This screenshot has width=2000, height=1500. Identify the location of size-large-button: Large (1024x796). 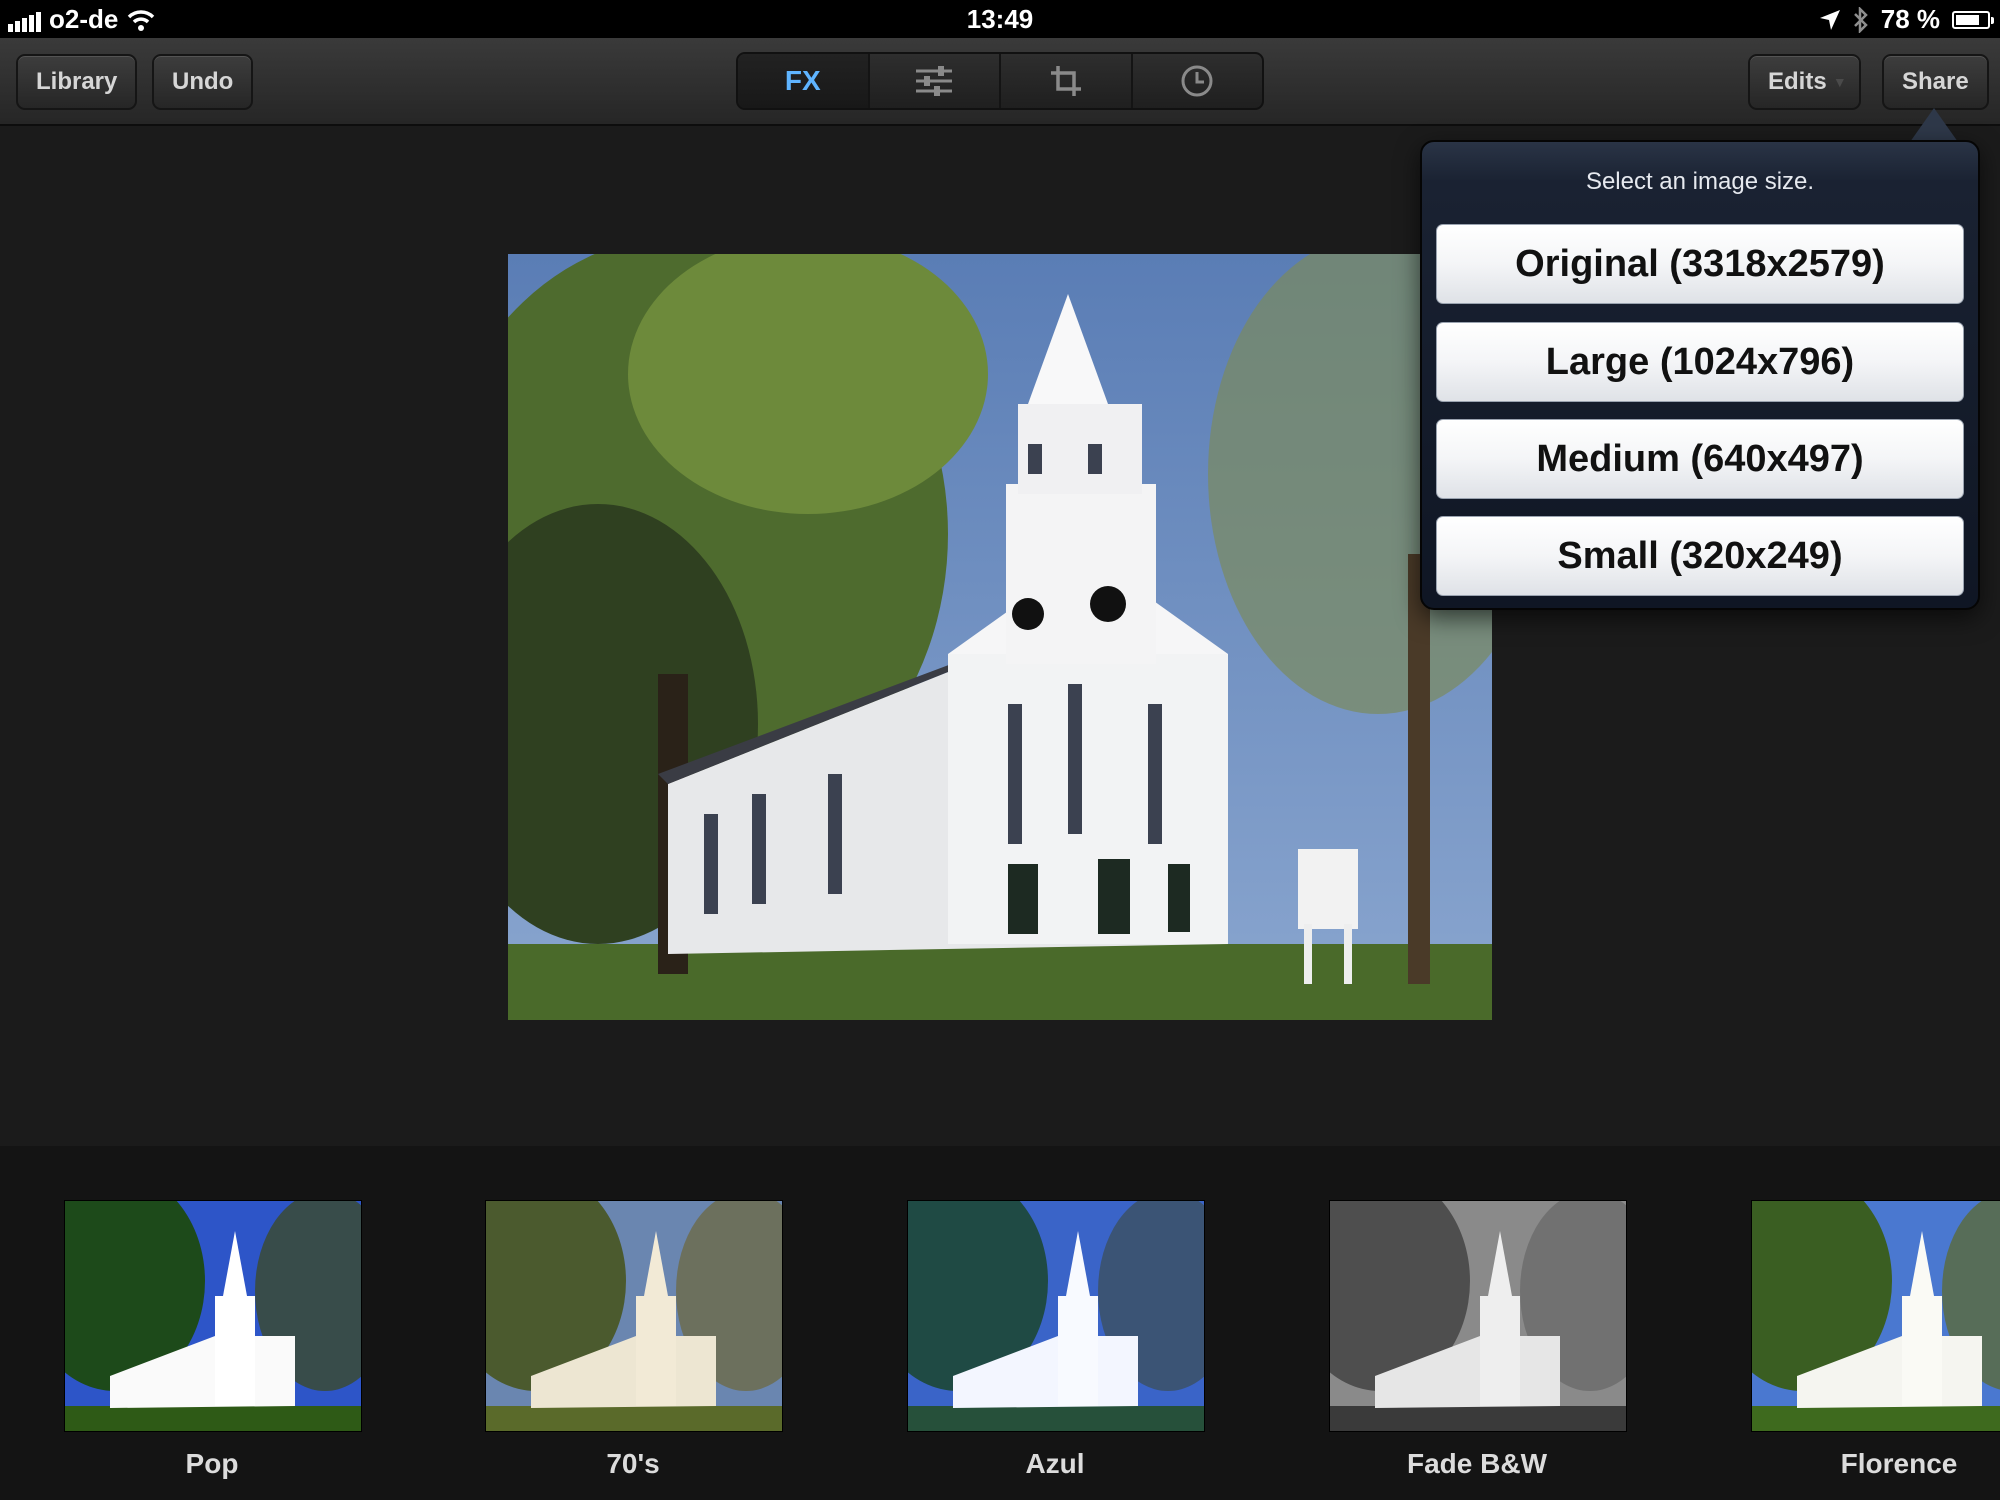
(1700, 362).